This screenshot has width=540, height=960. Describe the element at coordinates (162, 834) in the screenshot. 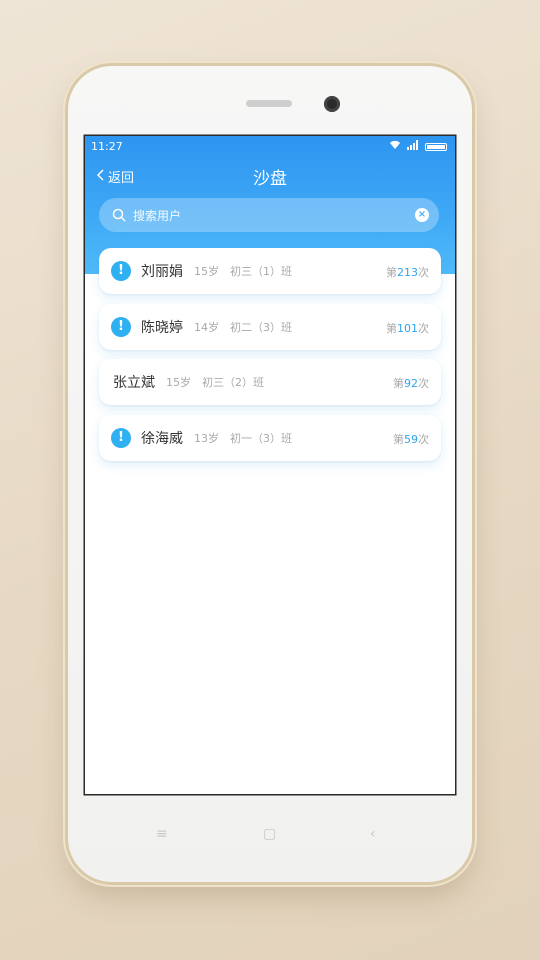

I see `menu-key-icon: ≡` at that location.